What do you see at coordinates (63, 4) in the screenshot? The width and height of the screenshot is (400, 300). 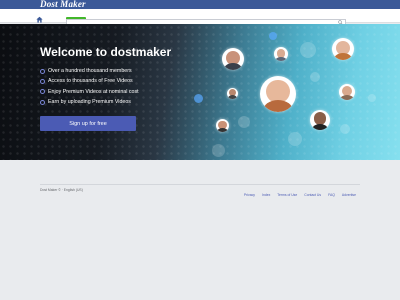 I see `site-logo: Dost Maker` at bounding box center [63, 4].